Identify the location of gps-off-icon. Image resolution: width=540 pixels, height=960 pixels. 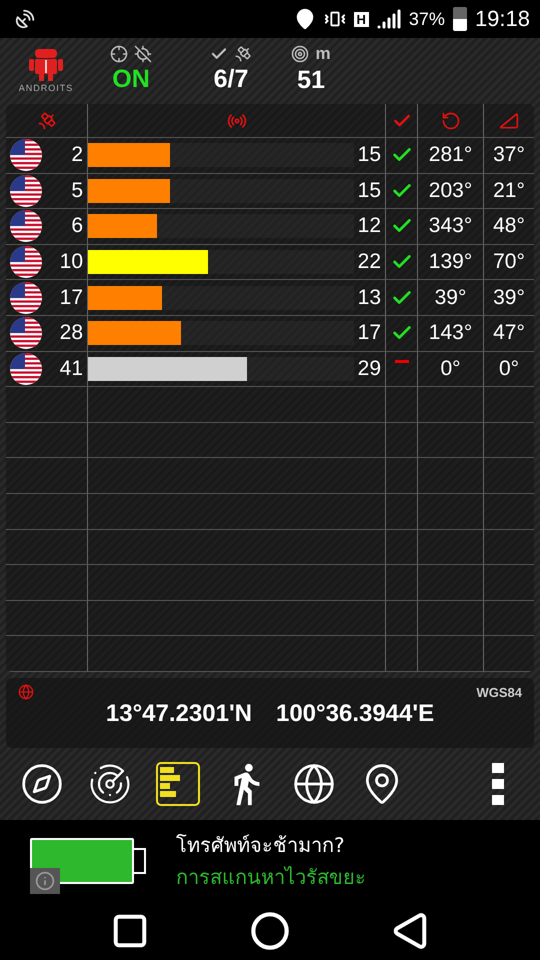
(143, 53).